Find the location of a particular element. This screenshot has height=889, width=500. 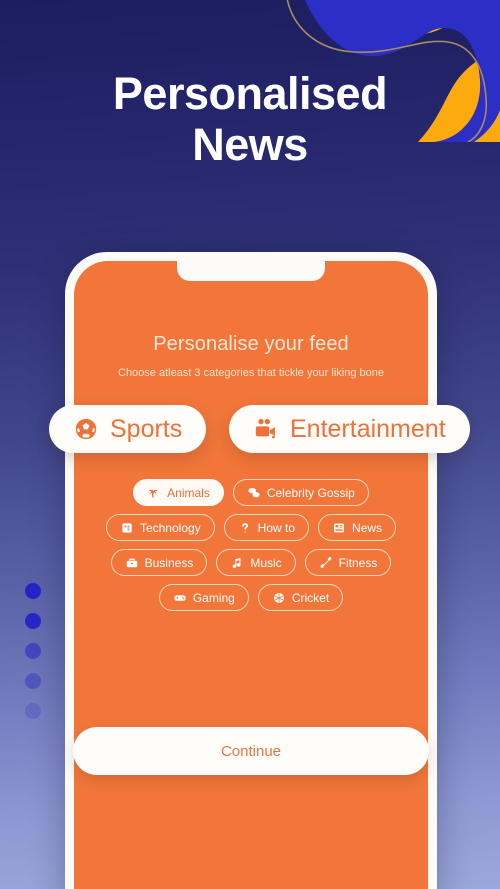

newspaper-icon is located at coordinates (339, 528).